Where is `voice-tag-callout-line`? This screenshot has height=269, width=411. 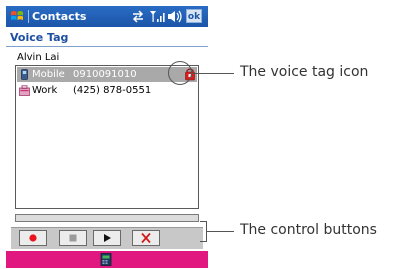 voice-tag-callout-line is located at coordinates (213, 73).